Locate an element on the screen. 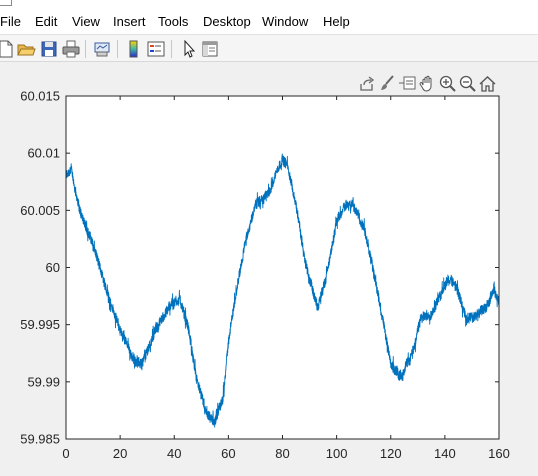 The height and width of the screenshot is (476, 538). y-tick-label: 60.005 is located at coordinates (40, 210).